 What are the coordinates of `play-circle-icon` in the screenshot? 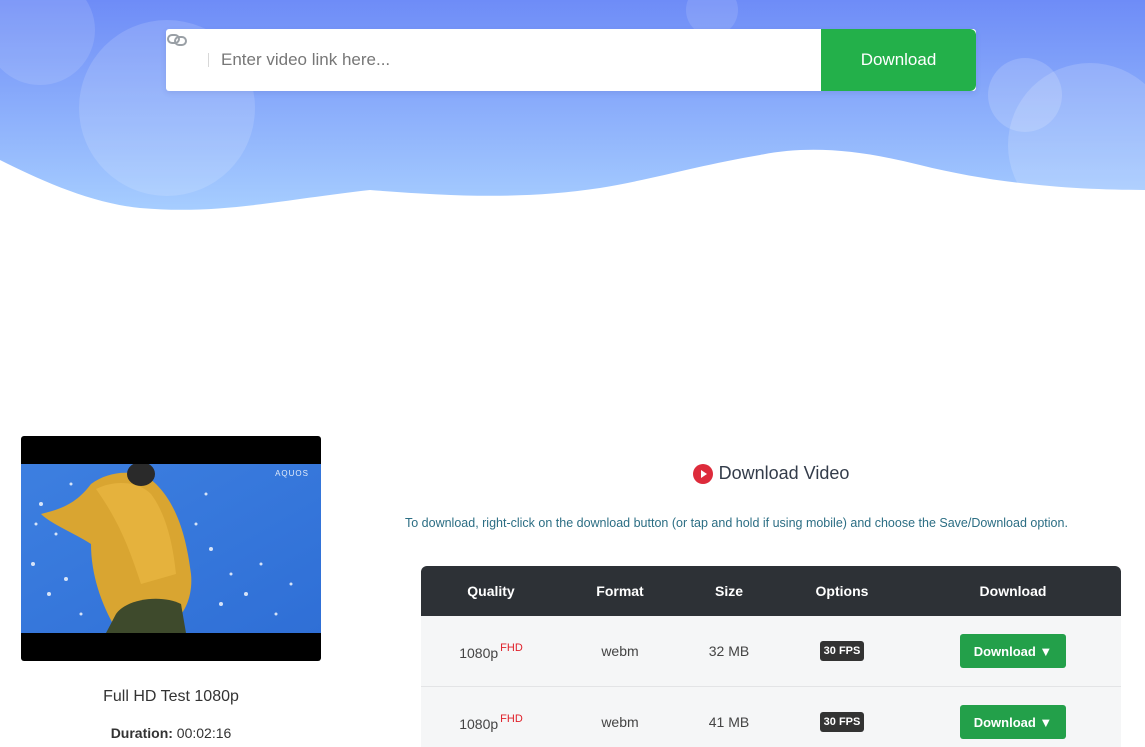 It's located at (702, 473).